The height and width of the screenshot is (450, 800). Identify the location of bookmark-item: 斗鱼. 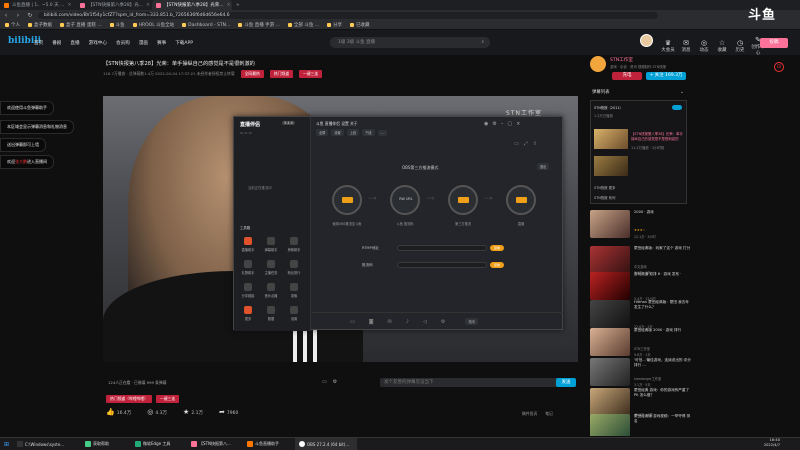
(117, 25).